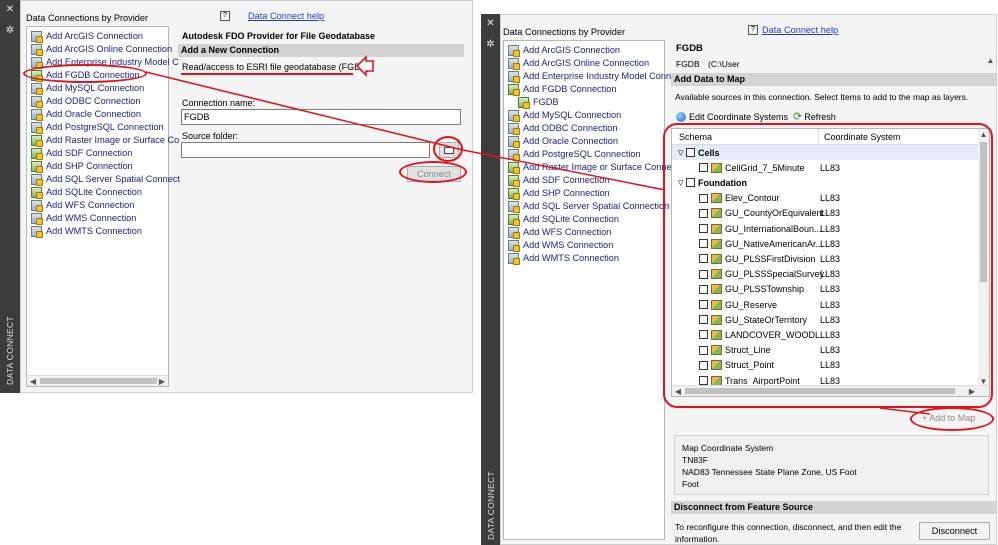  I want to click on connection-name-input: FGDB, so click(321, 117).